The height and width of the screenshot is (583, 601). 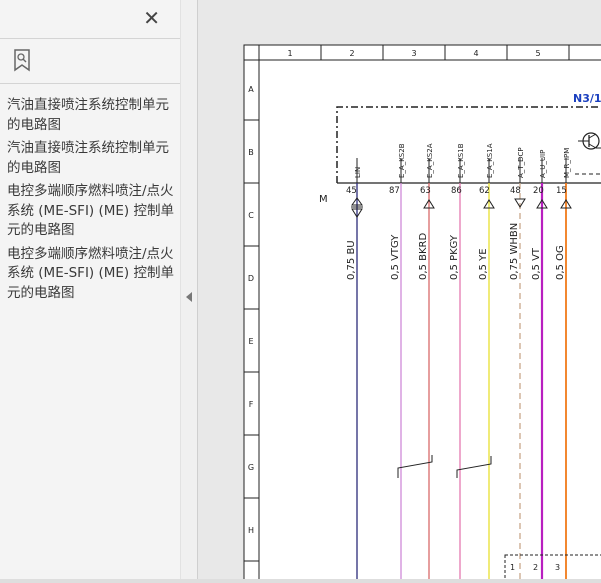 What do you see at coordinates (538, 191) in the screenshot?
I see `pin-number: 20` at bounding box center [538, 191].